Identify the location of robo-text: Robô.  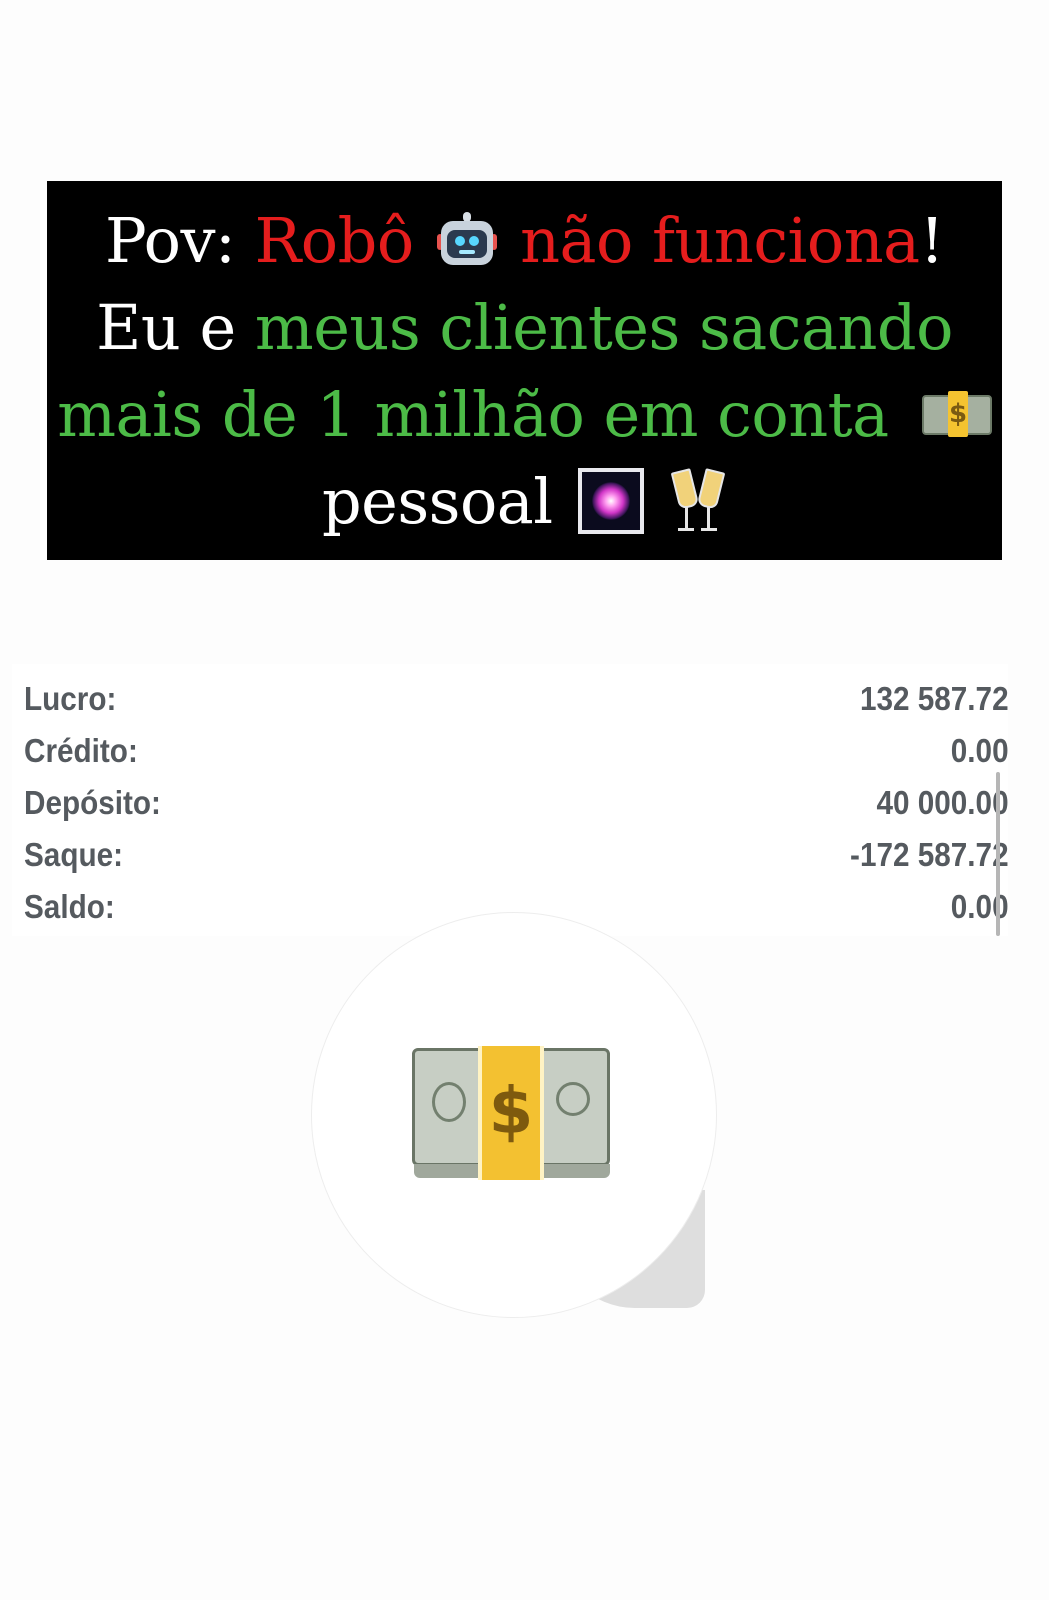
(334, 240).